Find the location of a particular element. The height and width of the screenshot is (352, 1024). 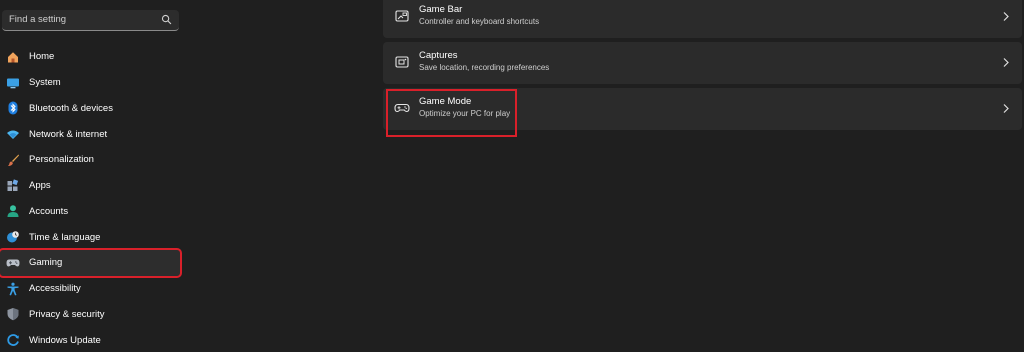

sidebar-item-apps: Apps is located at coordinates (90, 186).